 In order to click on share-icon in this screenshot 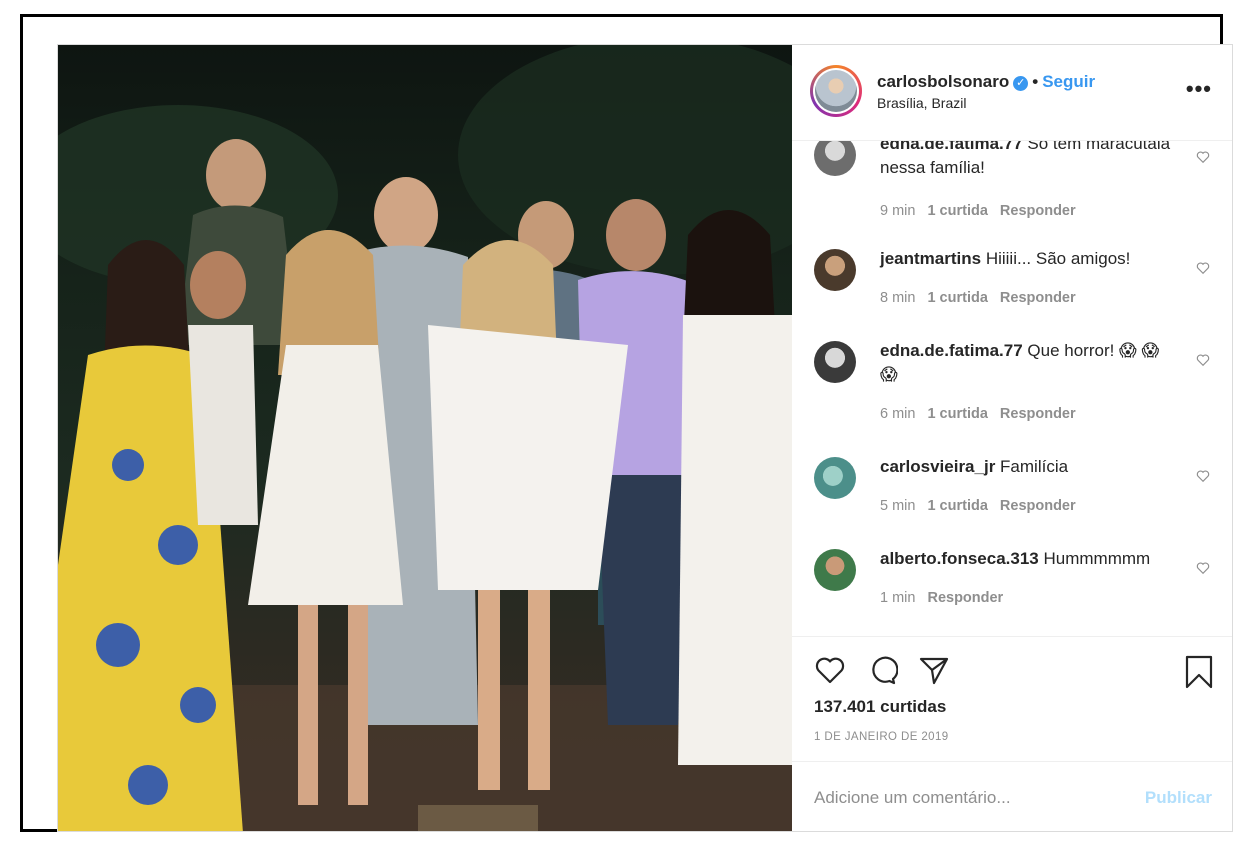, I will do `click(934, 670)`.